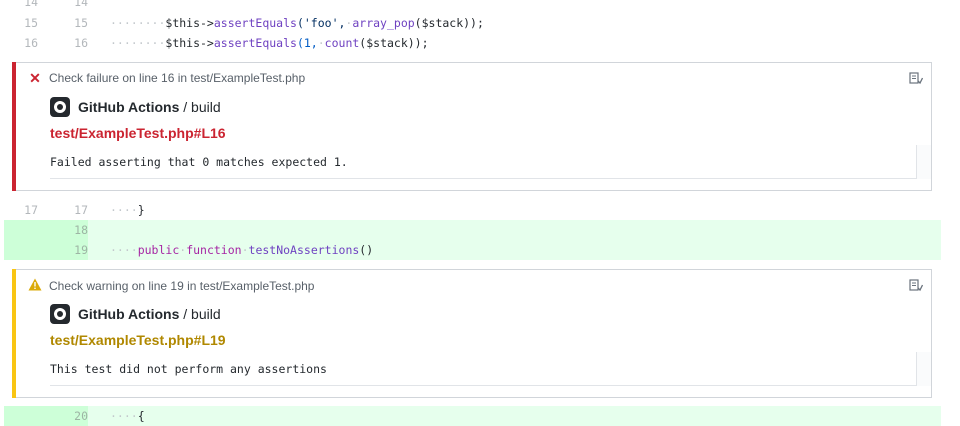 The image size is (960, 426). I want to click on new-line-number: 15, so click(63, 23).